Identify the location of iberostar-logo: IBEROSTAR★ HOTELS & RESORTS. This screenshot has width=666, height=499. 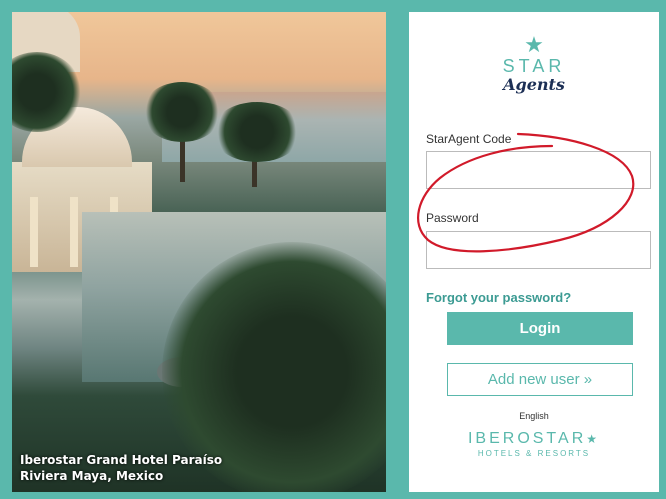
(534, 445).